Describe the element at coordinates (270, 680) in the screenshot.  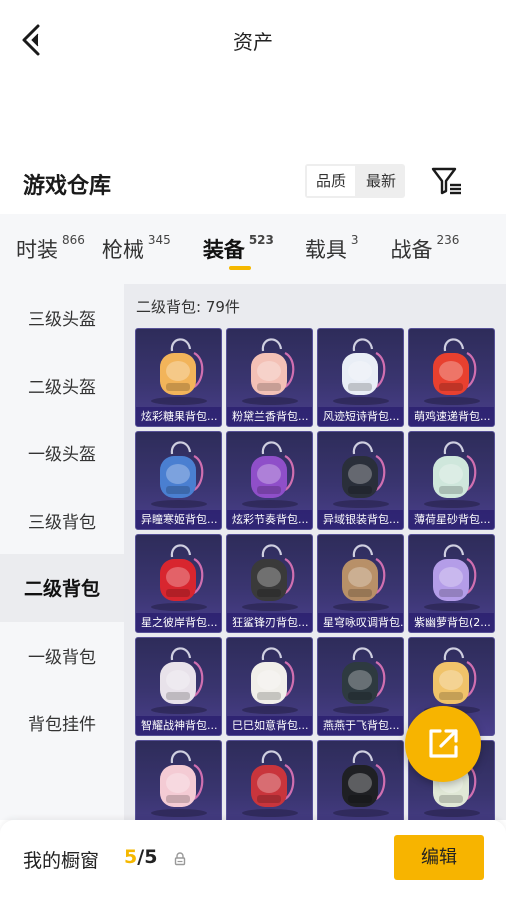
I see `snake-backpack-icon` at that location.